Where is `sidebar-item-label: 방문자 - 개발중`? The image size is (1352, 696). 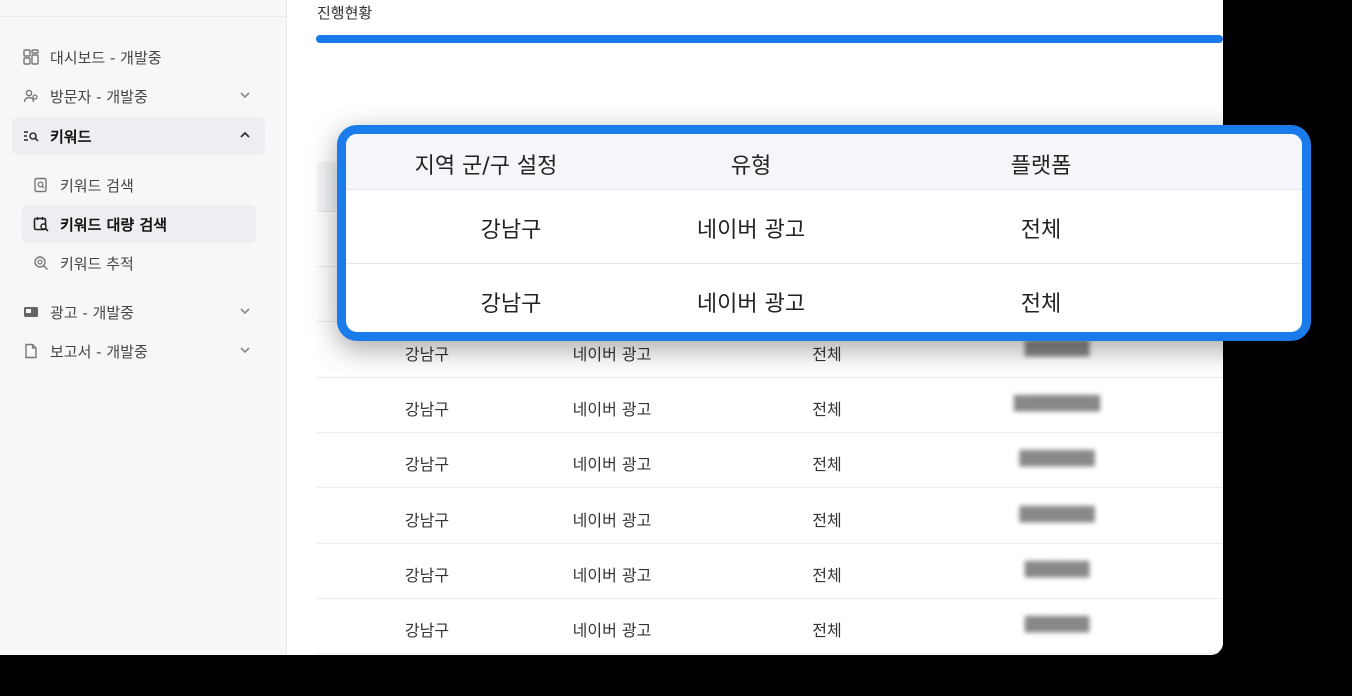 sidebar-item-label: 방문자 - 개발중 is located at coordinates (99, 96).